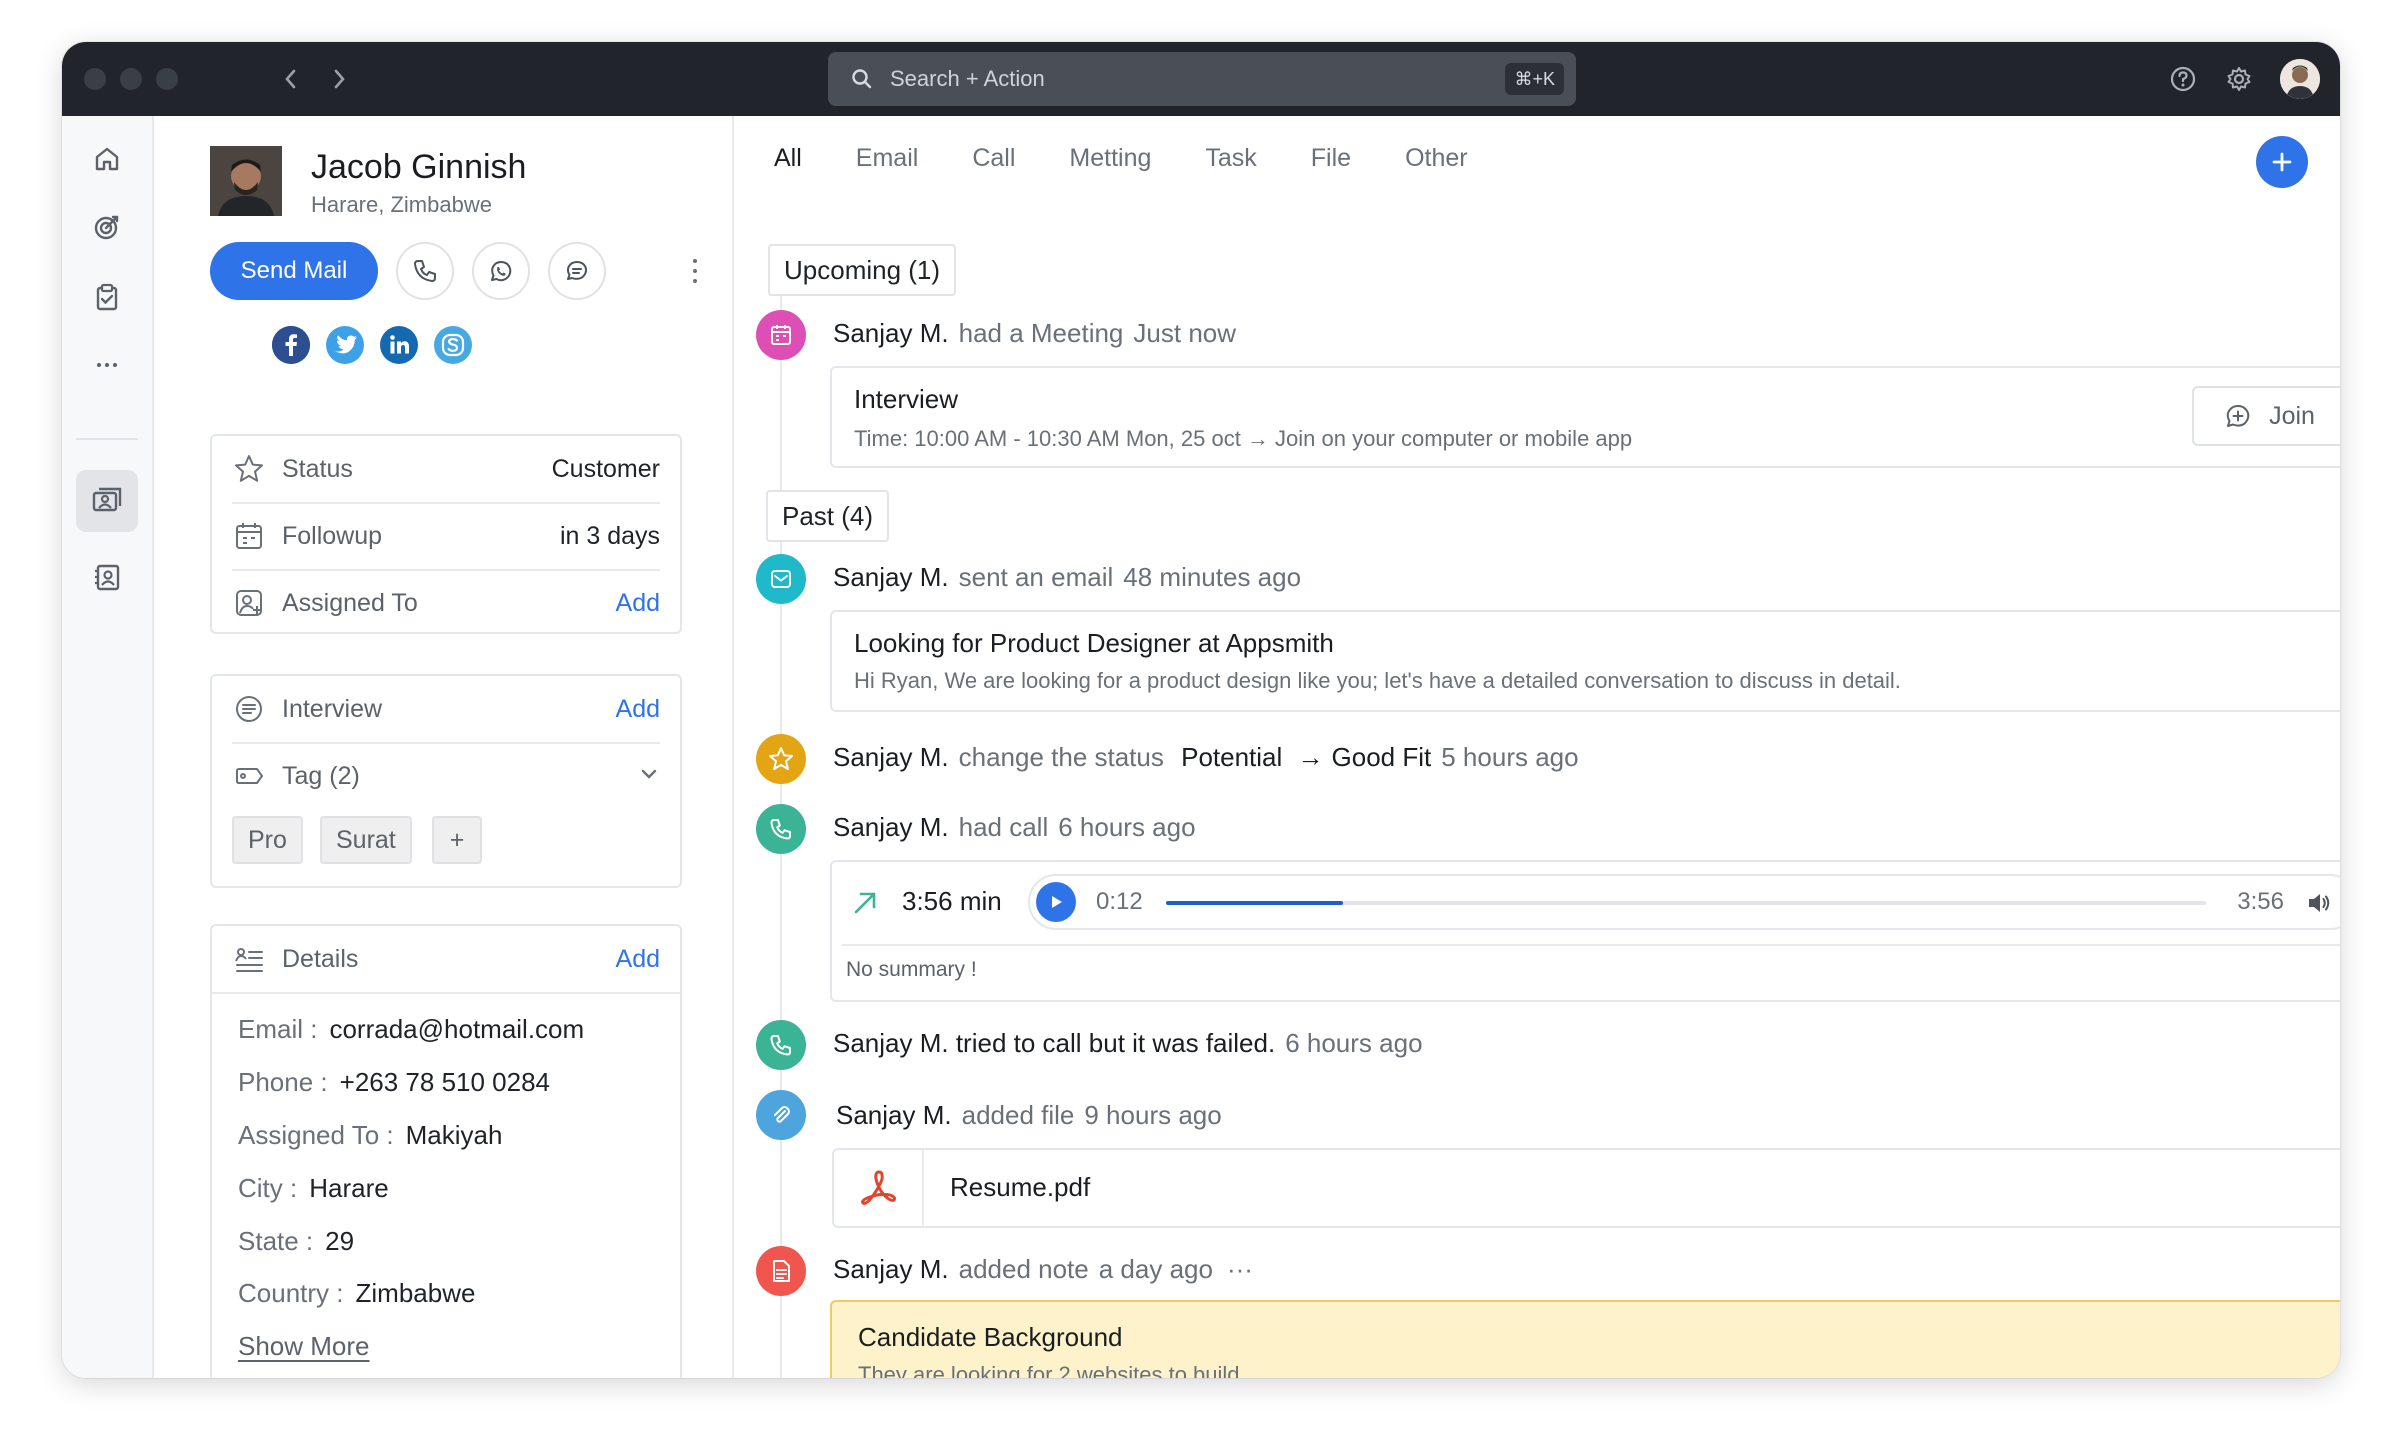 The image size is (2400, 1456). Describe the element at coordinates (695, 271) in the screenshot. I see `more-options-button` at that location.